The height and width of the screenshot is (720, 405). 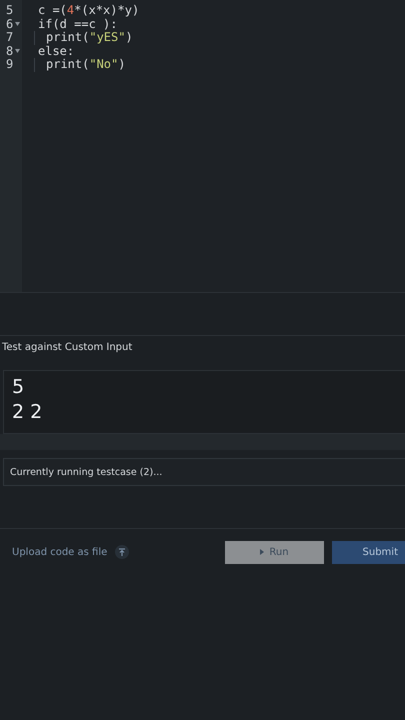 What do you see at coordinates (86, 65) in the screenshot?
I see `code-line: print("No")` at bounding box center [86, 65].